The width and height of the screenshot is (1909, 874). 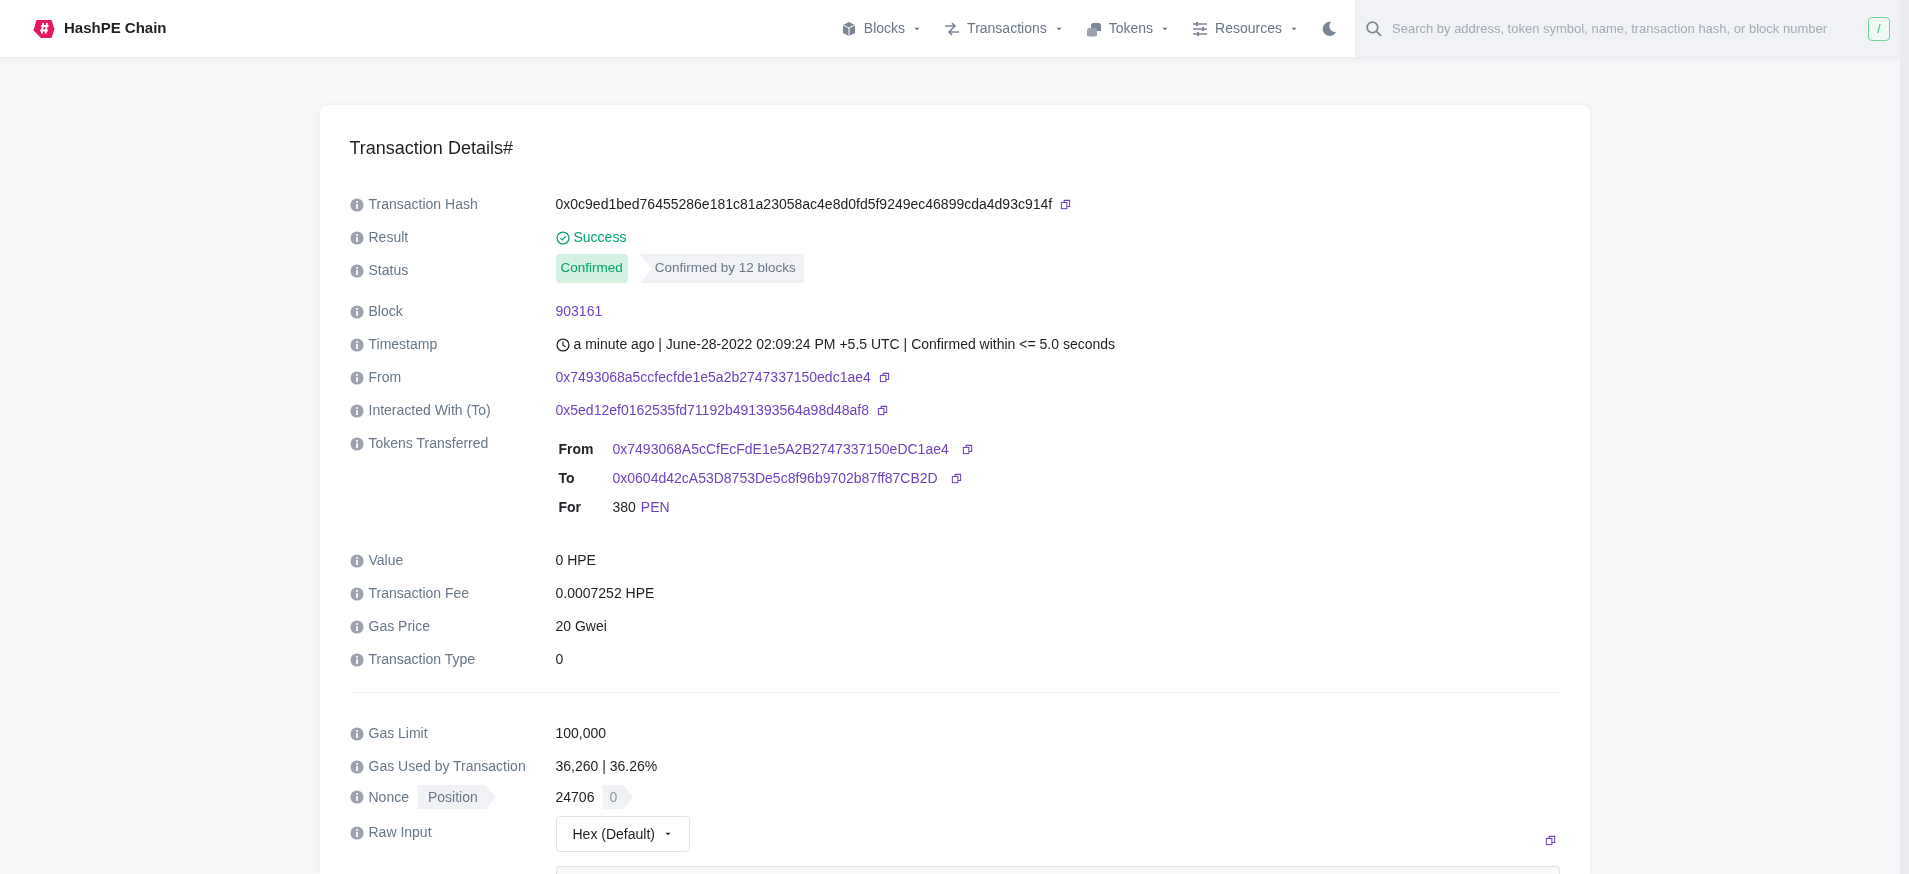 What do you see at coordinates (575, 797) in the screenshot?
I see `field-value: 24706` at bounding box center [575, 797].